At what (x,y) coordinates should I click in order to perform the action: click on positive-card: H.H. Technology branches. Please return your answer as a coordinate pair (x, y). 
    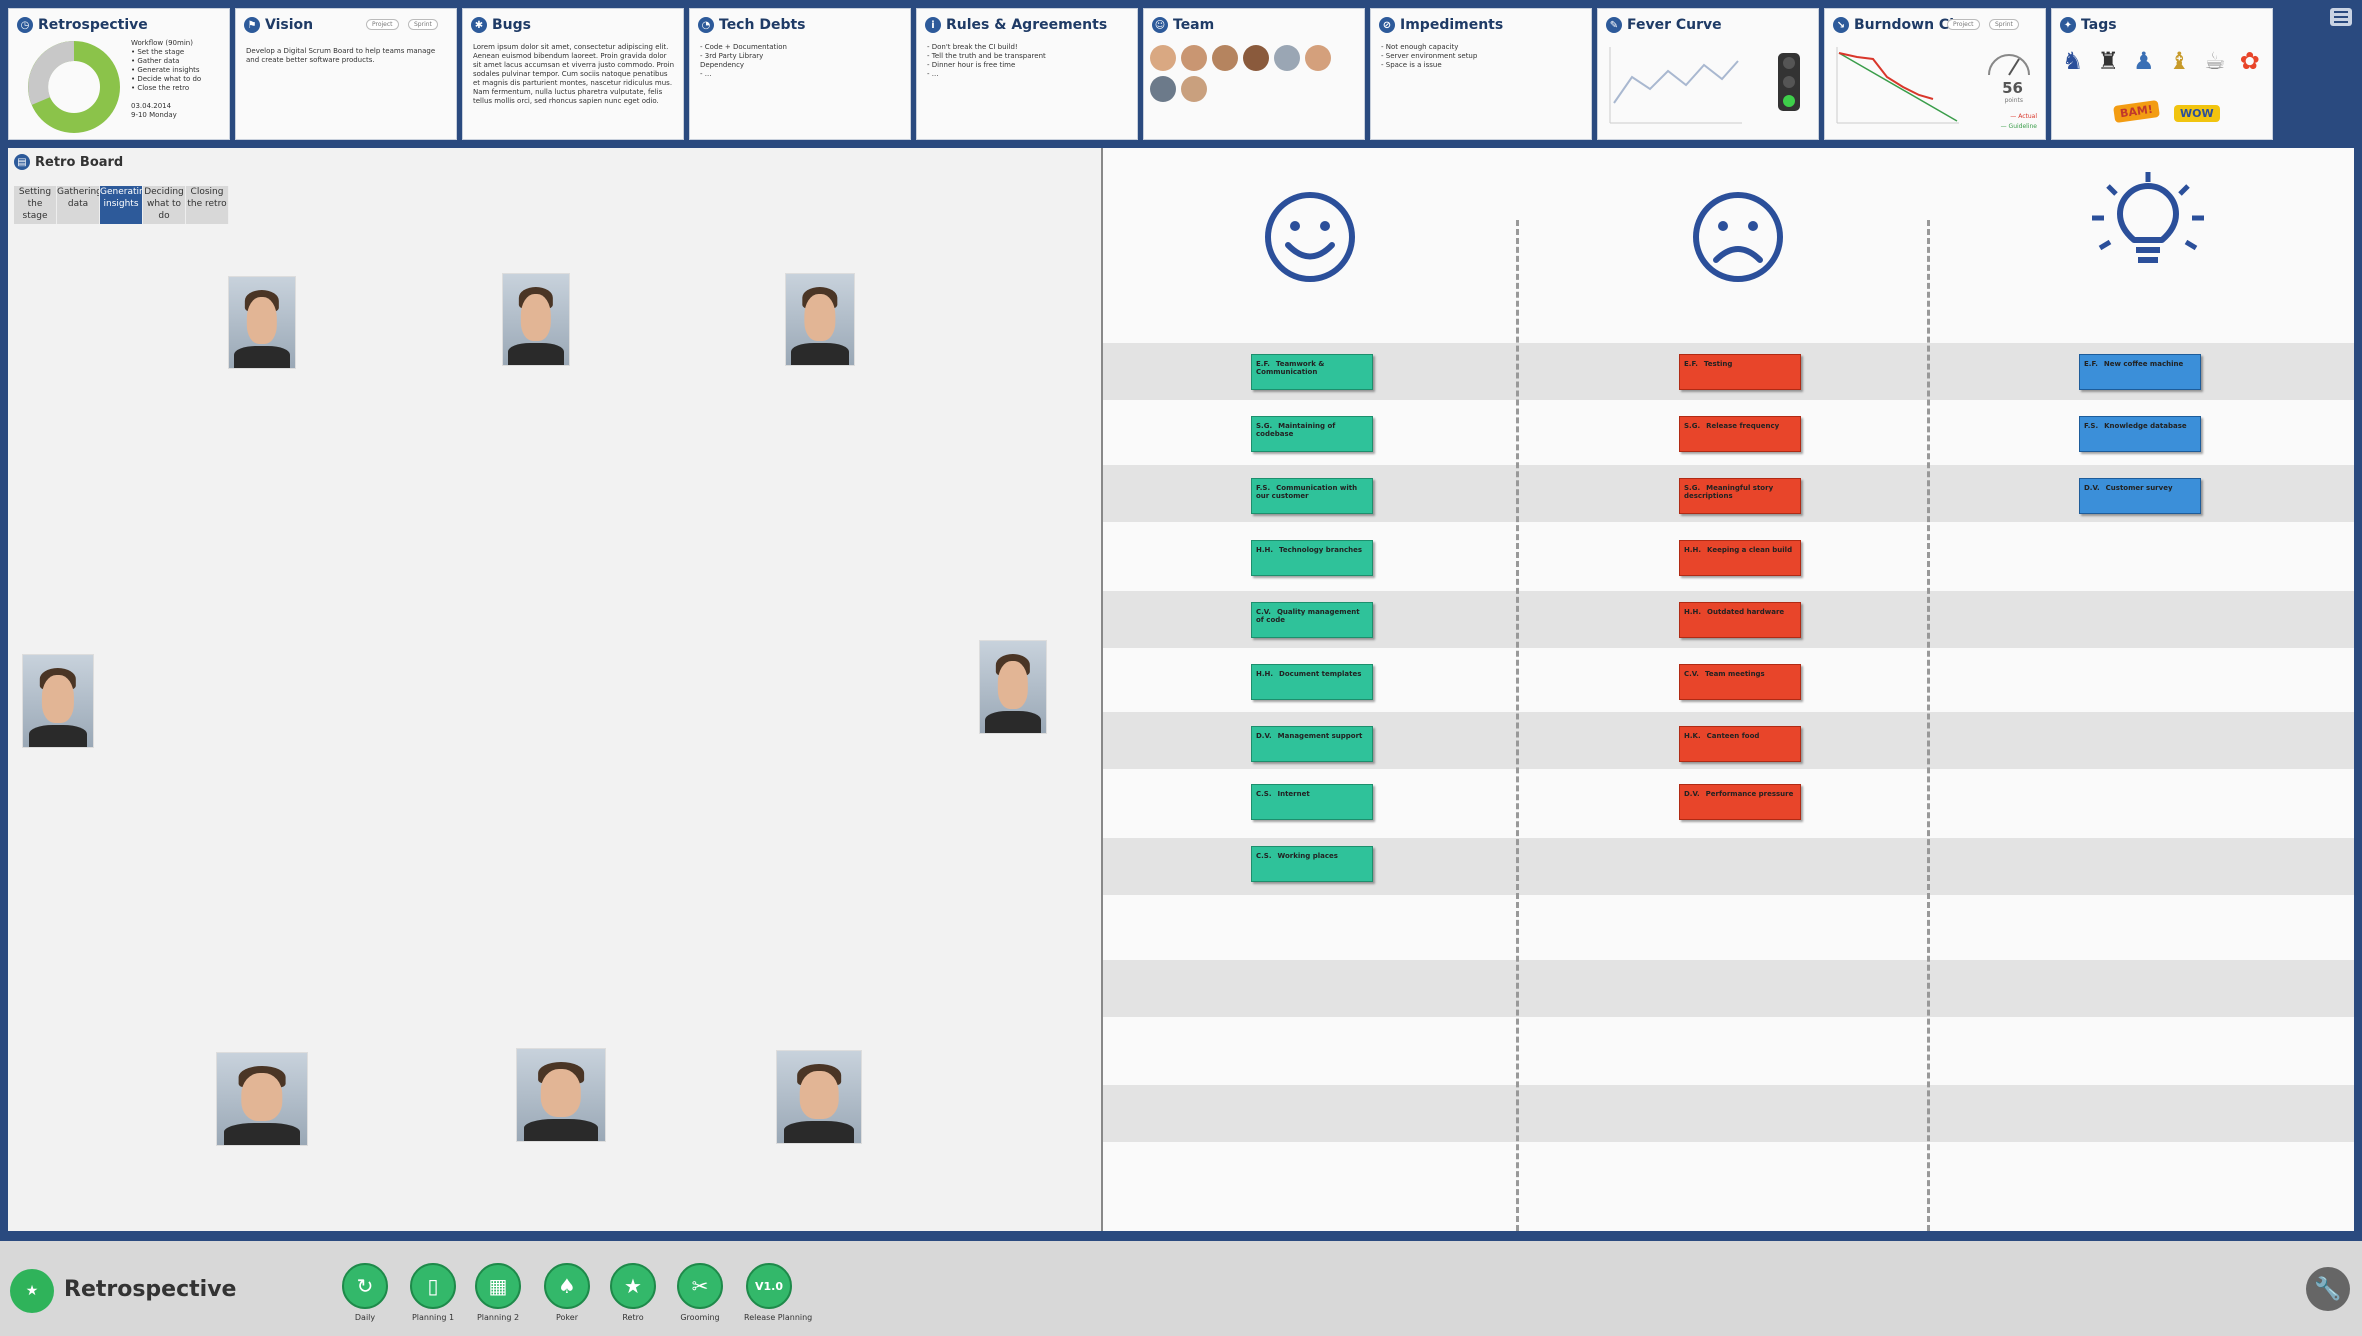
    Looking at the image, I should click on (1312, 558).